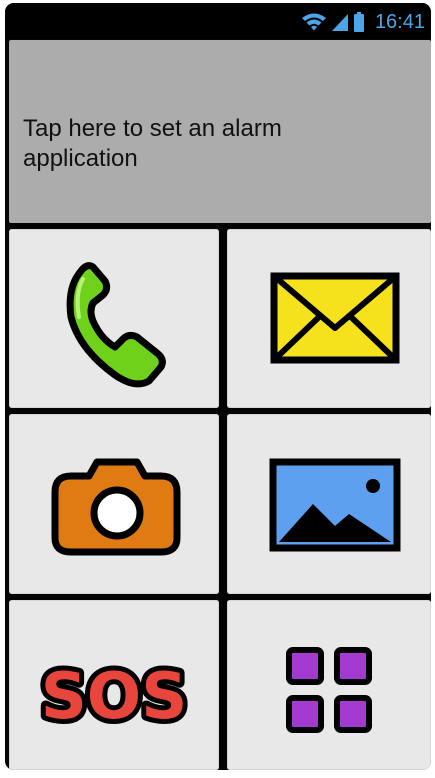 This screenshot has width=435, height=778. Describe the element at coordinates (152, 143) in the screenshot. I see `alarm-banner-text: Tap here to set an alarm application` at that location.